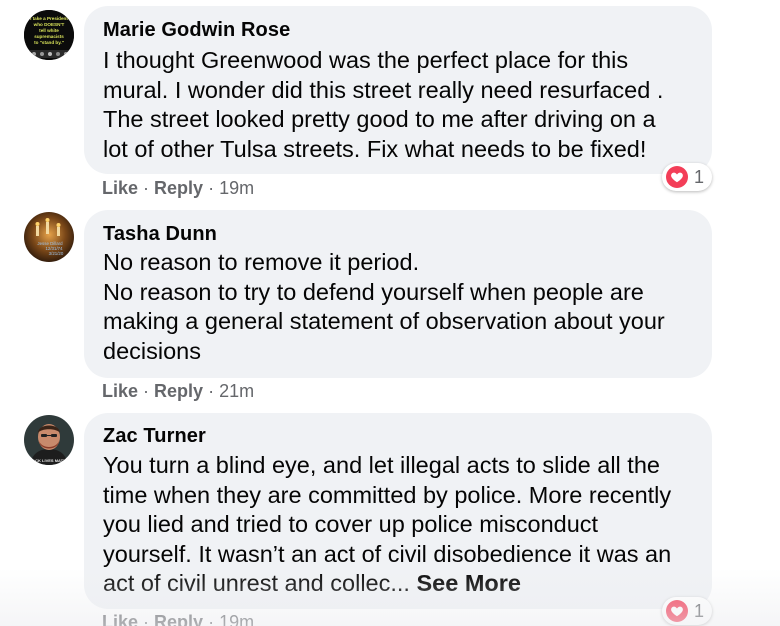 This screenshot has width=780, height=626. Describe the element at coordinates (699, 610) in the screenshot. I see `reaction-count: 1` at that location.